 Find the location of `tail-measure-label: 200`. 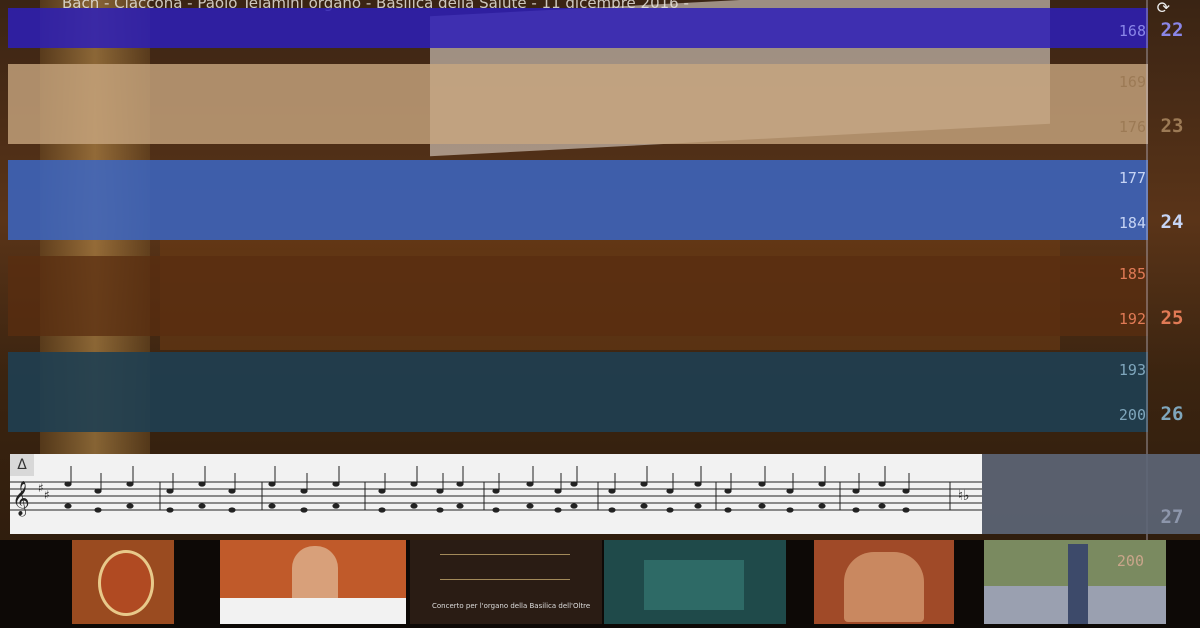

tail-measure-label: 200 is located at coordinates (1130, 561).